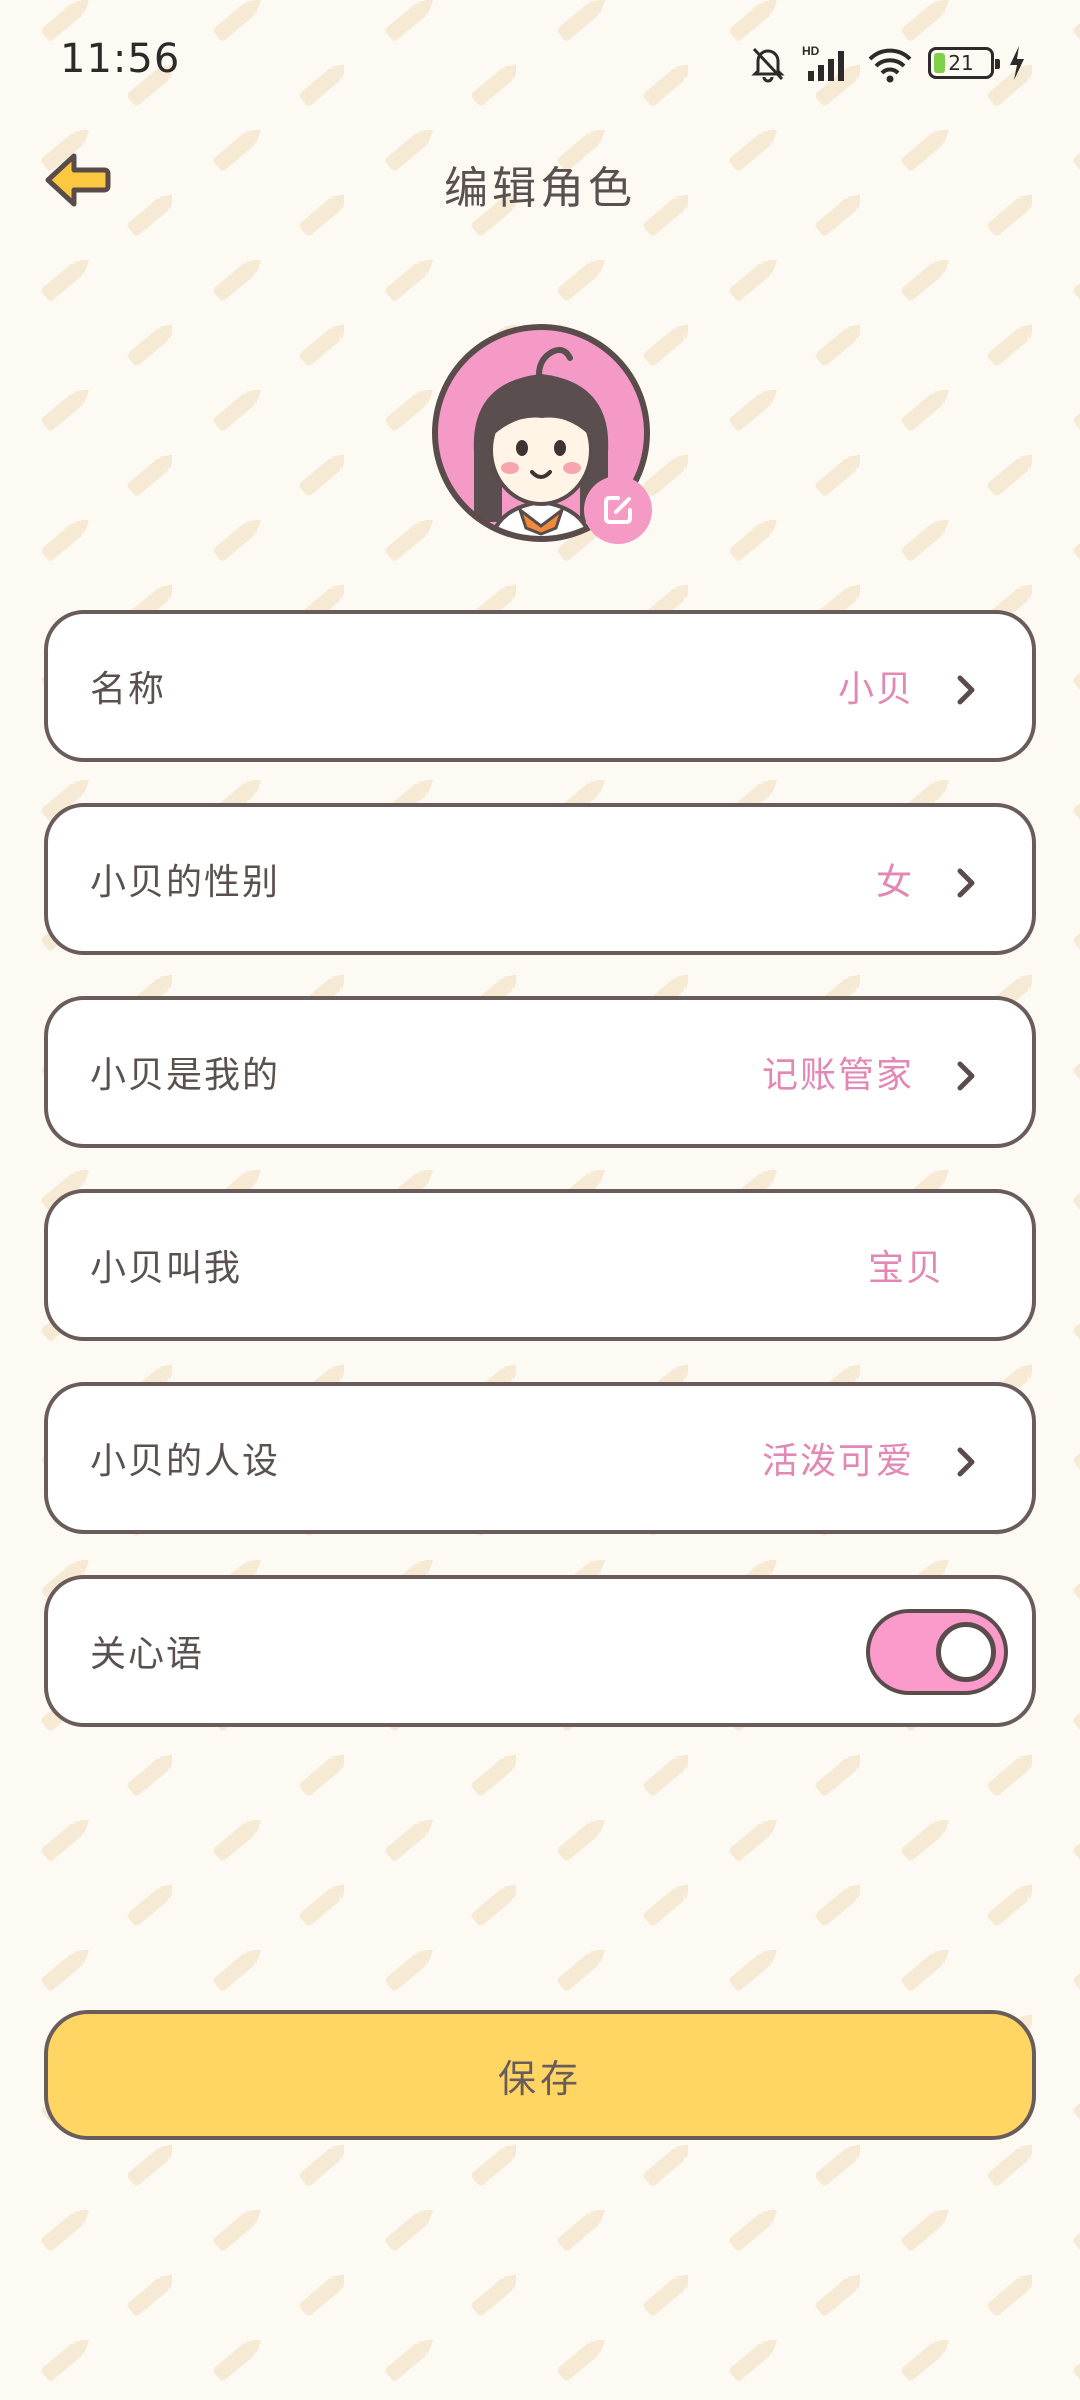 The image size is (1080, 2400). What do you see at coordinates (185, 1461) in the screenshot?
I see `row-label: 小贝的人设` at bounding box center [185, 1461].